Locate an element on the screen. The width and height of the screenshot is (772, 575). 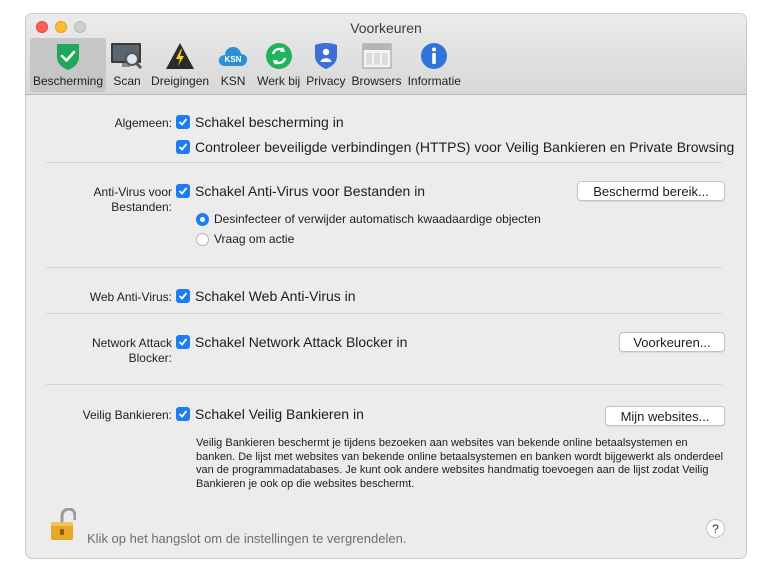
checkbox-label: Schakel Anti-Virus voor Bestanden in is located at coordinates (310, 191).